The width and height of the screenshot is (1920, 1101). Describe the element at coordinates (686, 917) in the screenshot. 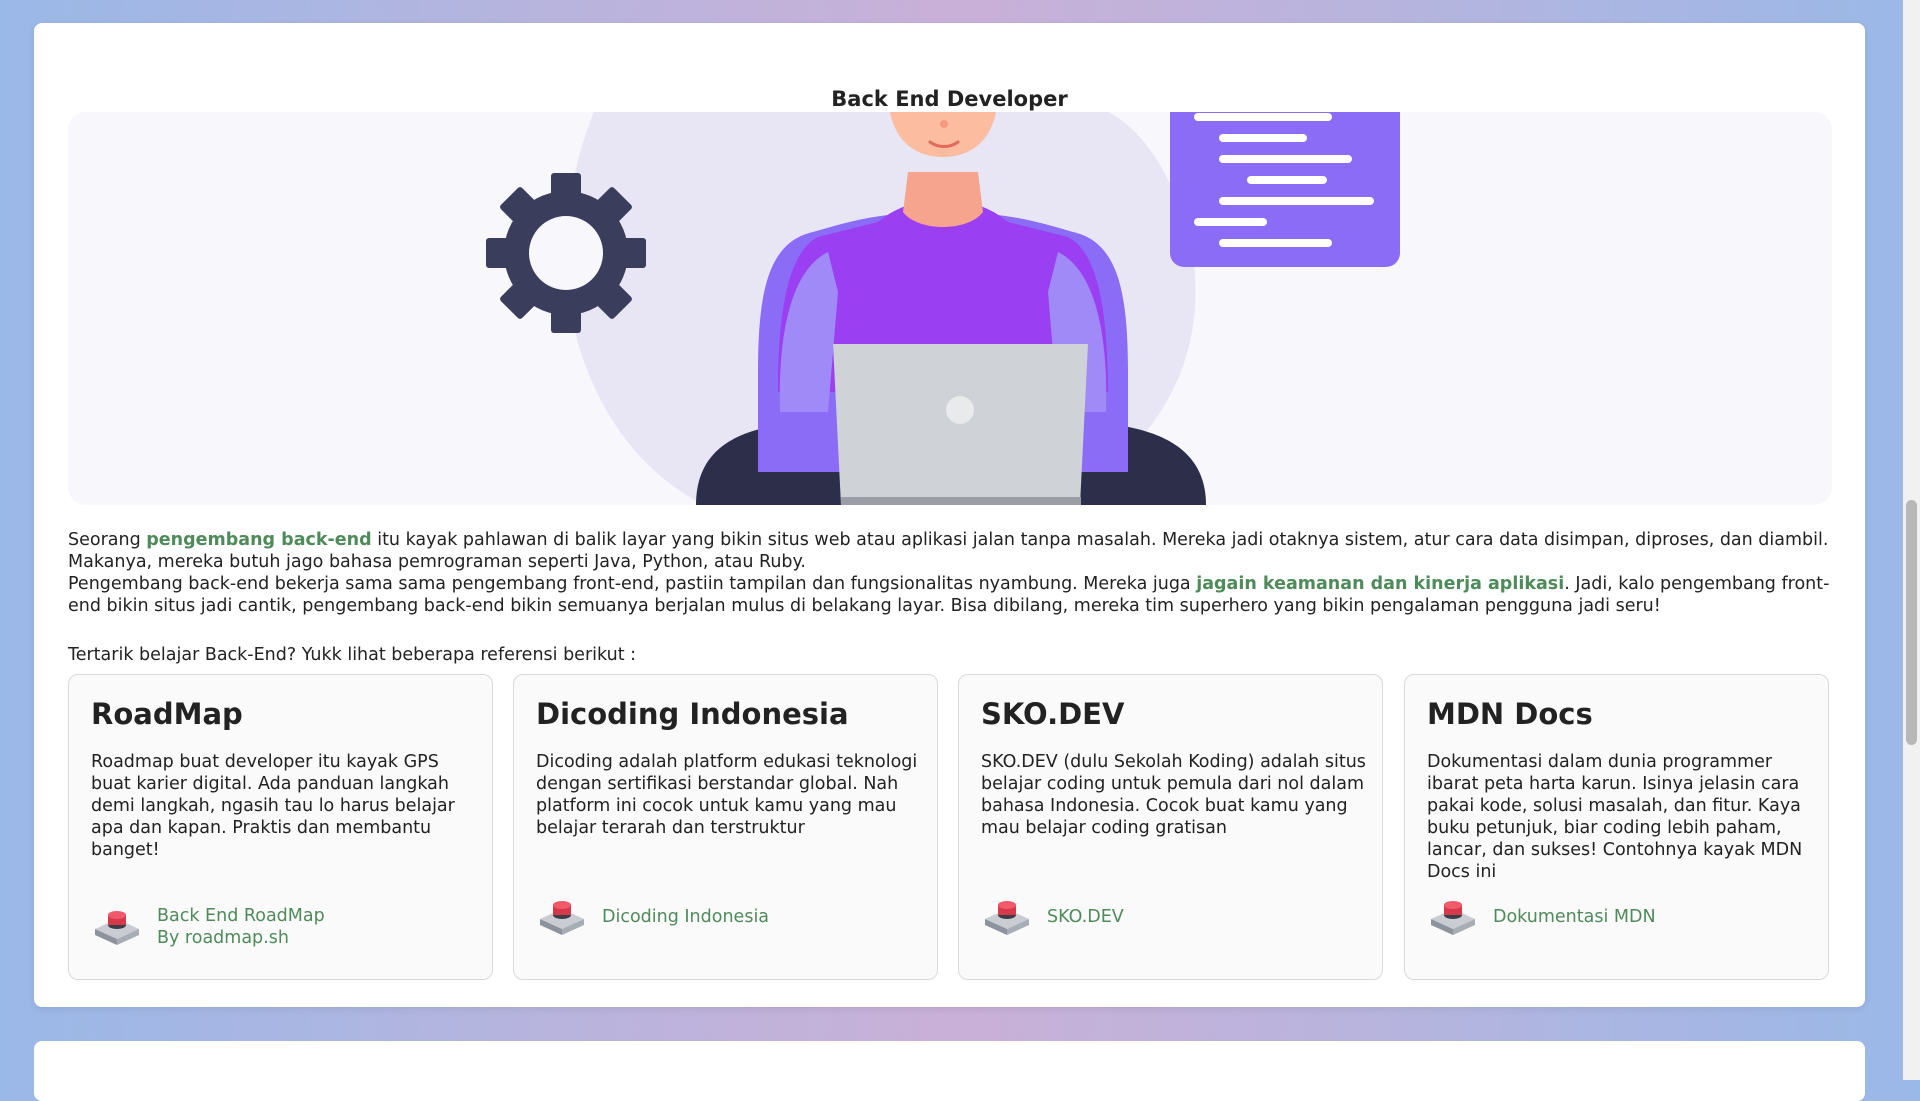

I see `card-link-text: Dicoding Indonesia` at that location.